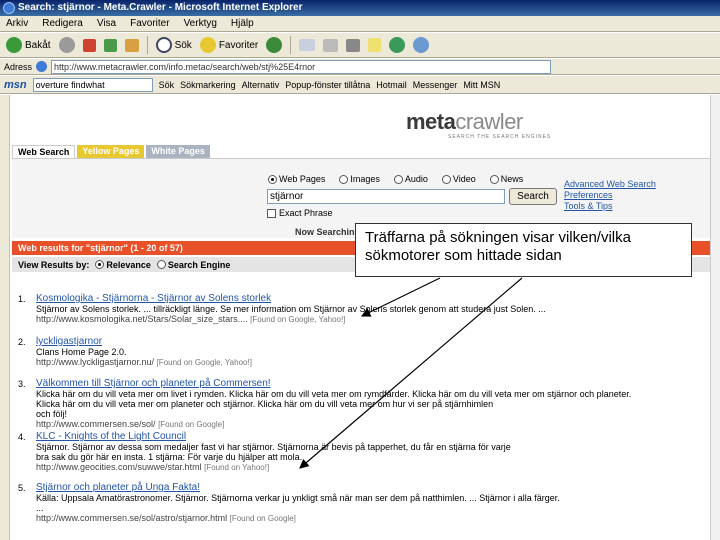 The height and width of the screenshot is (540, 720). I want to click on edit-button, so click(353, 45).